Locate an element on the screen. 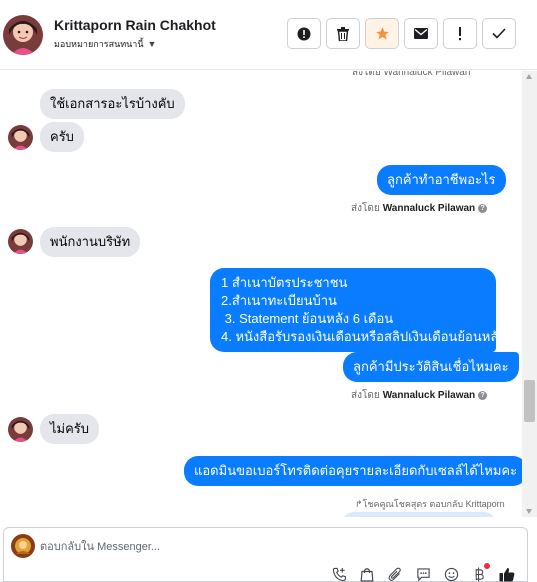  contact-name: Krittaporn Rain Chakhot is located at coordinates (135, 25).